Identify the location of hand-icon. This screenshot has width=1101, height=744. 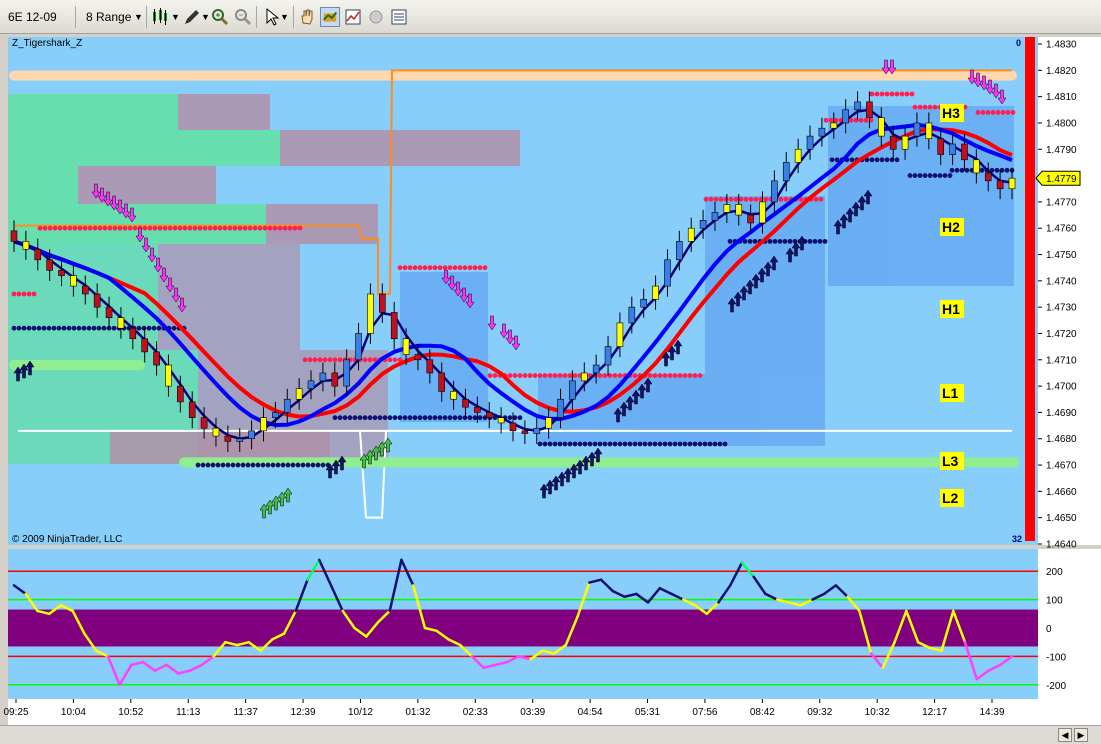
(307, 17).